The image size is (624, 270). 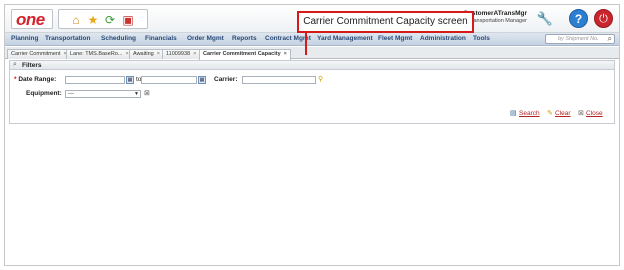 I want to click on nav-transportation: Transportation, so click(x=68, y=38).